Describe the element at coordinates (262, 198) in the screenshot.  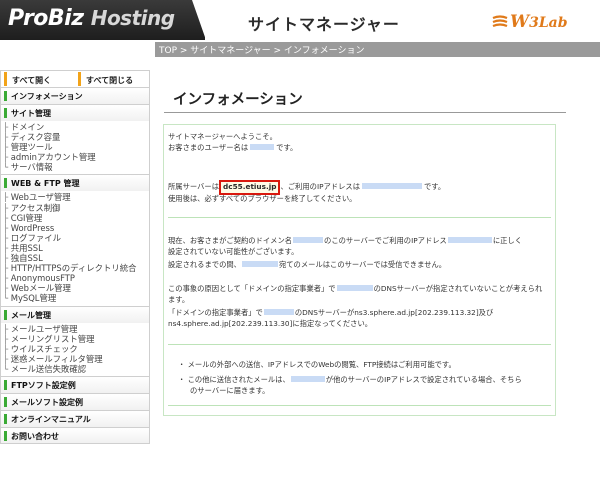
I see `logout-note: 使用後は、必ずすべてのブラウザーを終了してください。` at that location.